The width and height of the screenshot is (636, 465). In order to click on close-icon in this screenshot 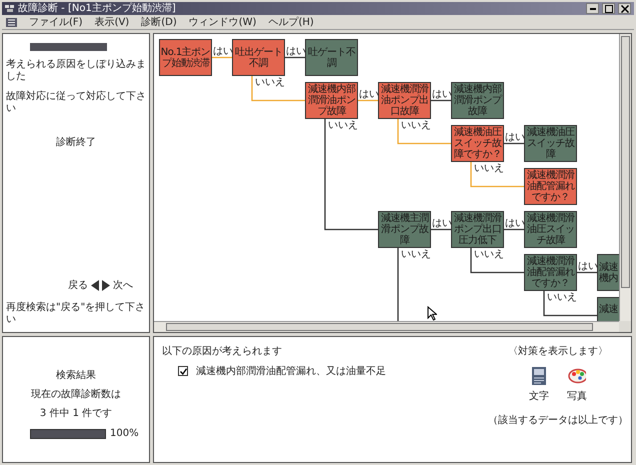, I will do `click(624, 8)`.